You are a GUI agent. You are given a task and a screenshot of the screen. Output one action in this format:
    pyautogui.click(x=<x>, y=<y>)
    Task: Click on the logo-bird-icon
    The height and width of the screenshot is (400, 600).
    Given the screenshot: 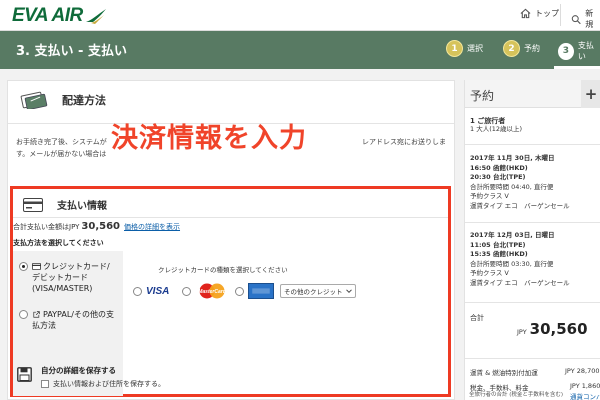 What is the action you would take?
    pyautogui.click(x=95, y=16)
    